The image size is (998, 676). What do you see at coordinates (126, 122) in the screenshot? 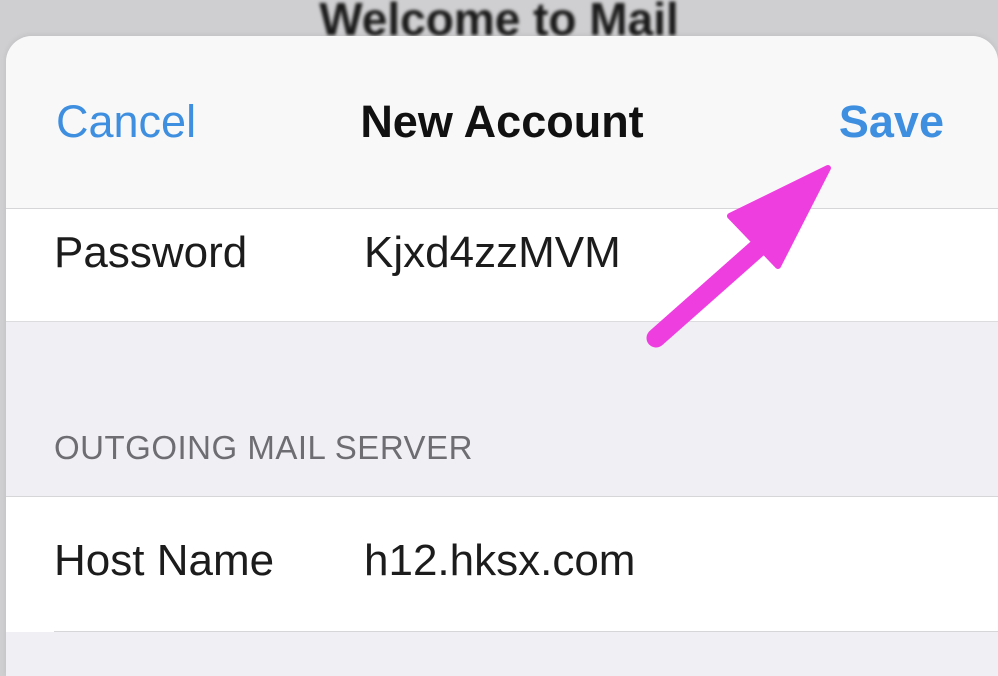
I see `cancel-button: Cancel` at bounding box center [126, 122].